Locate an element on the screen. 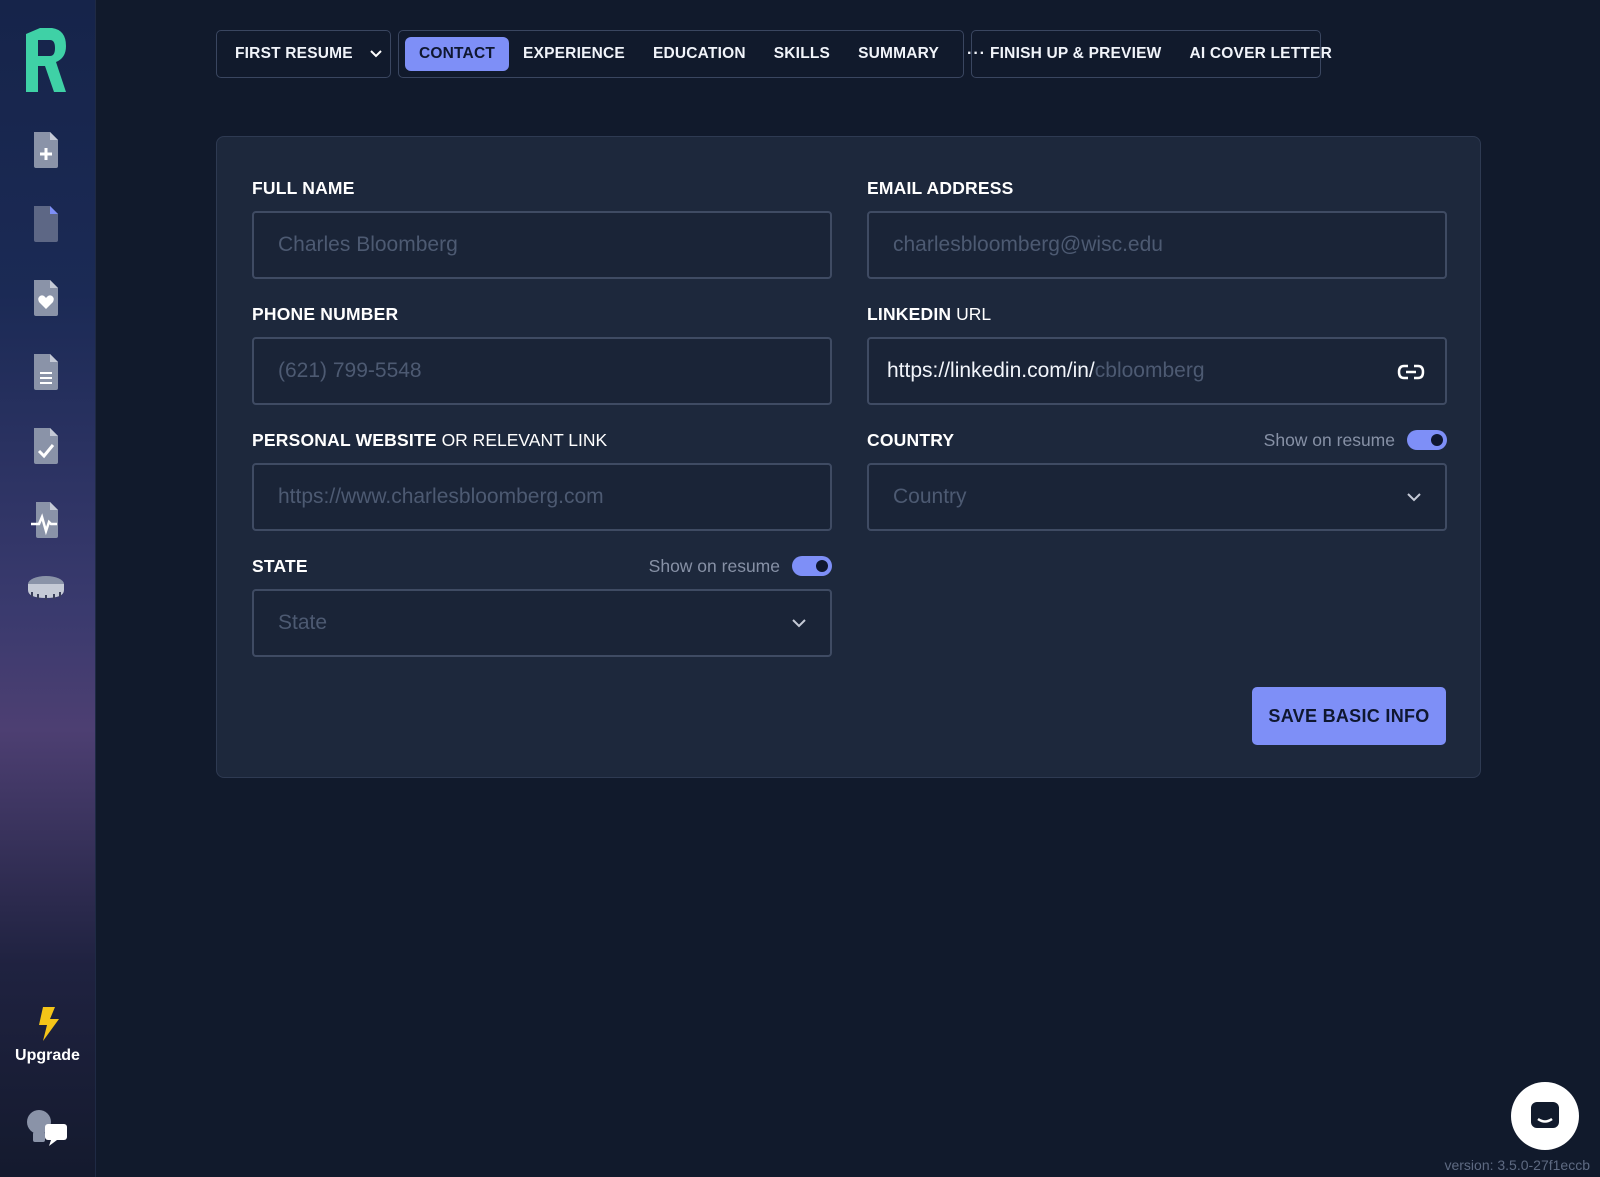 The width and height of the screenshot is (1600, 1177). linkedin-input: https://linkedin.com/in/cbloomberg is located at coordinates (1157, 371).